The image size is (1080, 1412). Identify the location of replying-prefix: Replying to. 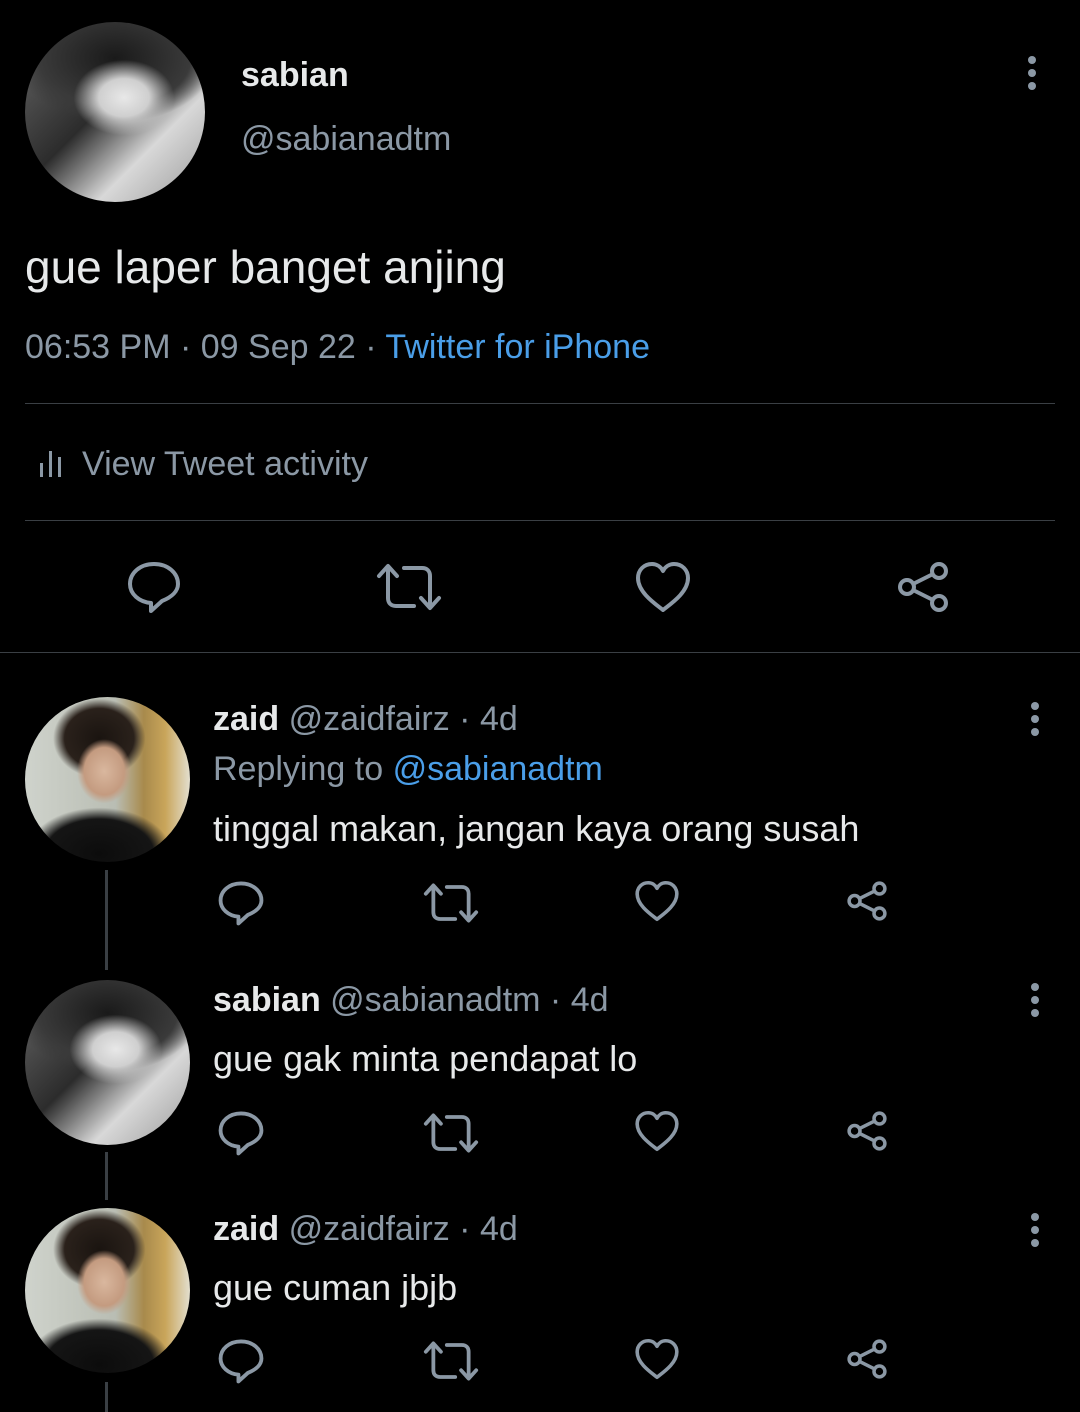
(298, 769).